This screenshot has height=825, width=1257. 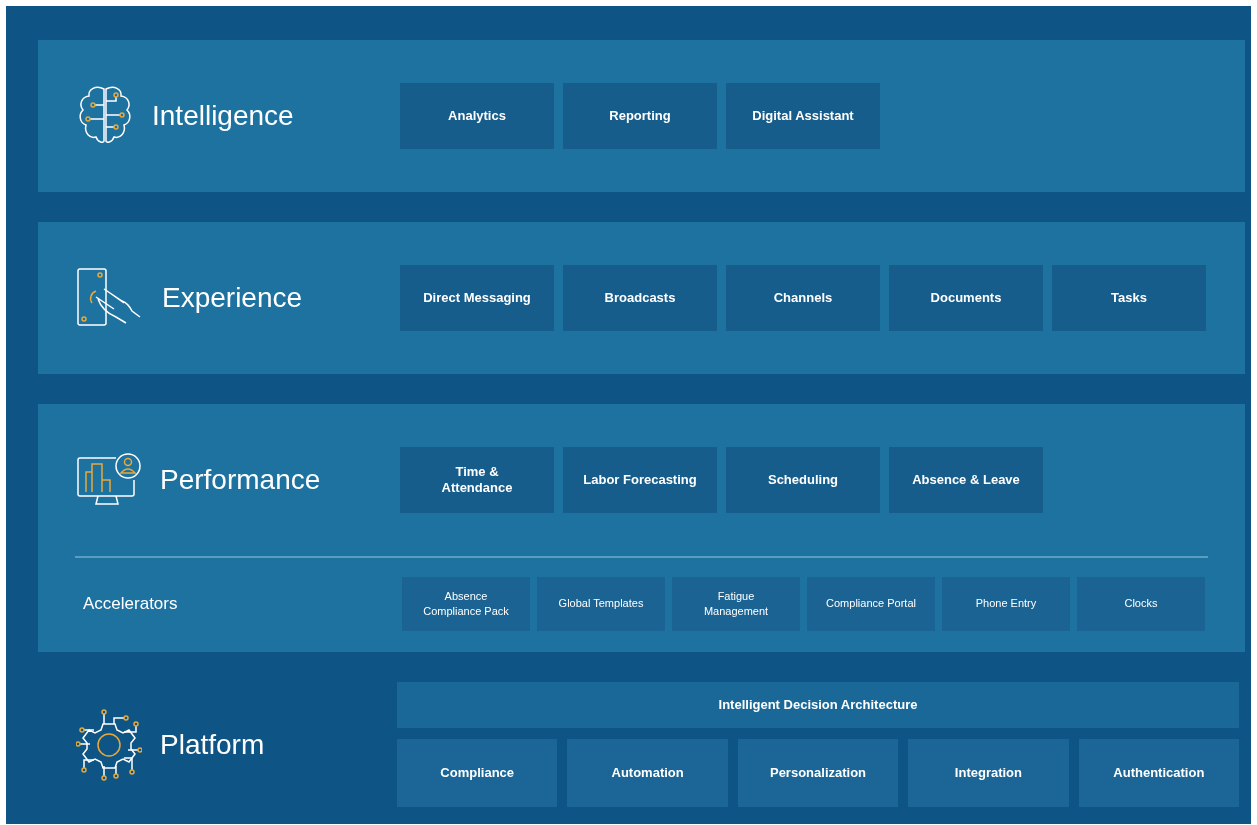 What do you see at coordinates (1159, 773) in the screenshot?
I see `module-tile: Authentication` at bounding box center [1159, 773].